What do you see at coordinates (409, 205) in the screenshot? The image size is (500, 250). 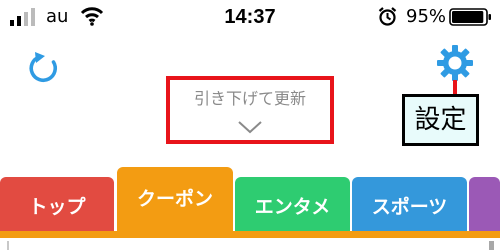 I see `tab-sports: スポーツ` at bounding box center [409, 205].